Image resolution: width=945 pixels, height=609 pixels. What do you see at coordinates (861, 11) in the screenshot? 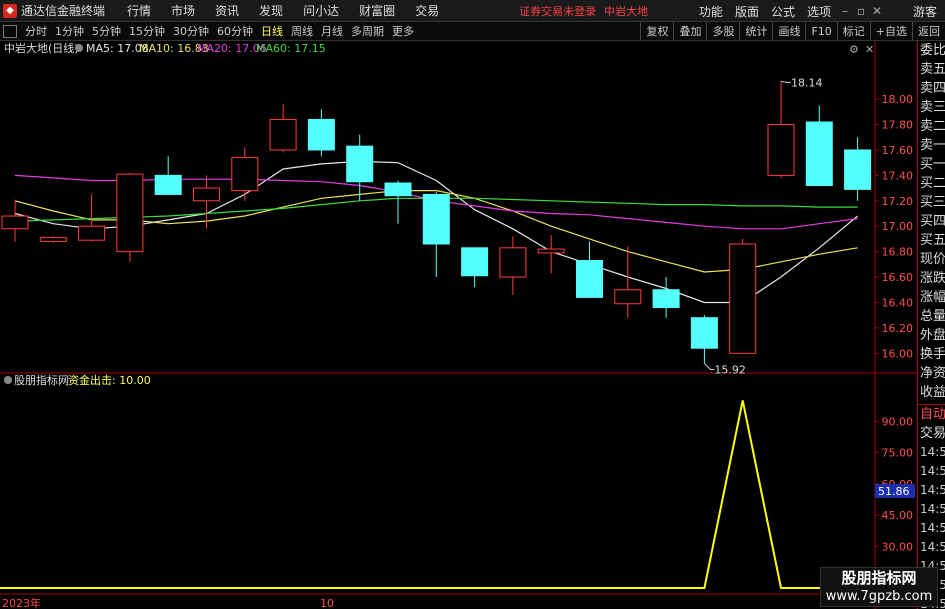
I see `restore-icon: ▫` at bounding box center [861, 11].